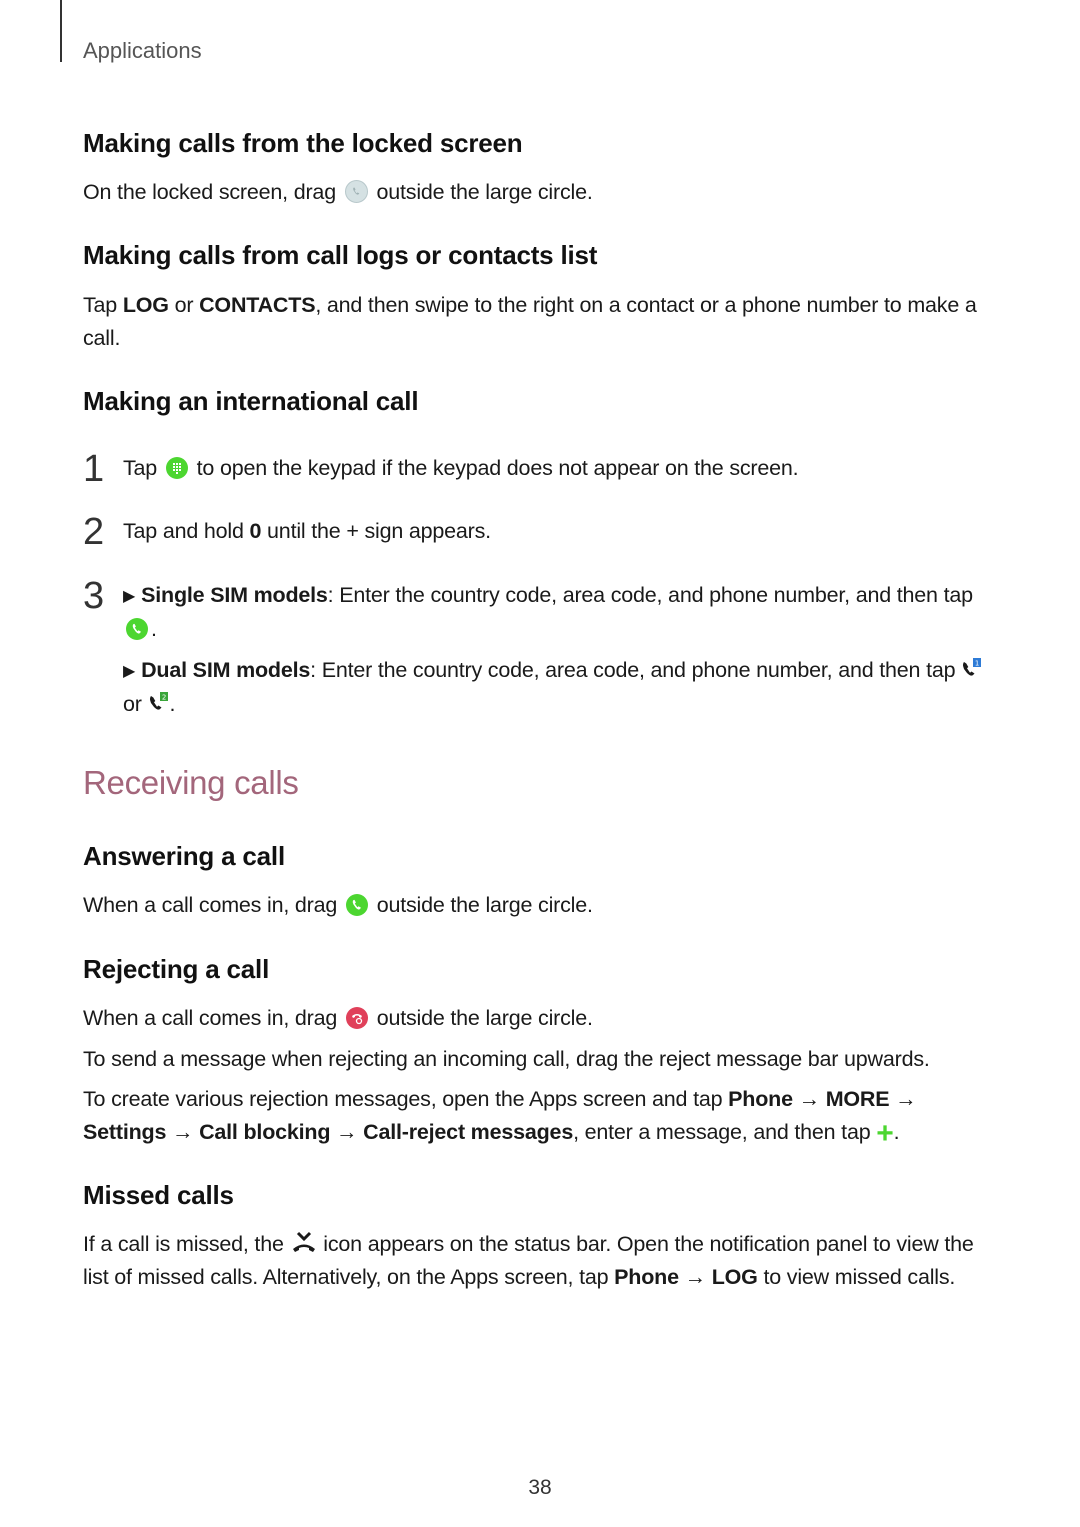 The image size is (1080, 1527). What do you see at coordinates (137, 629) in the screenshot?
I see `call-icon` at bounding box center [137, 629].